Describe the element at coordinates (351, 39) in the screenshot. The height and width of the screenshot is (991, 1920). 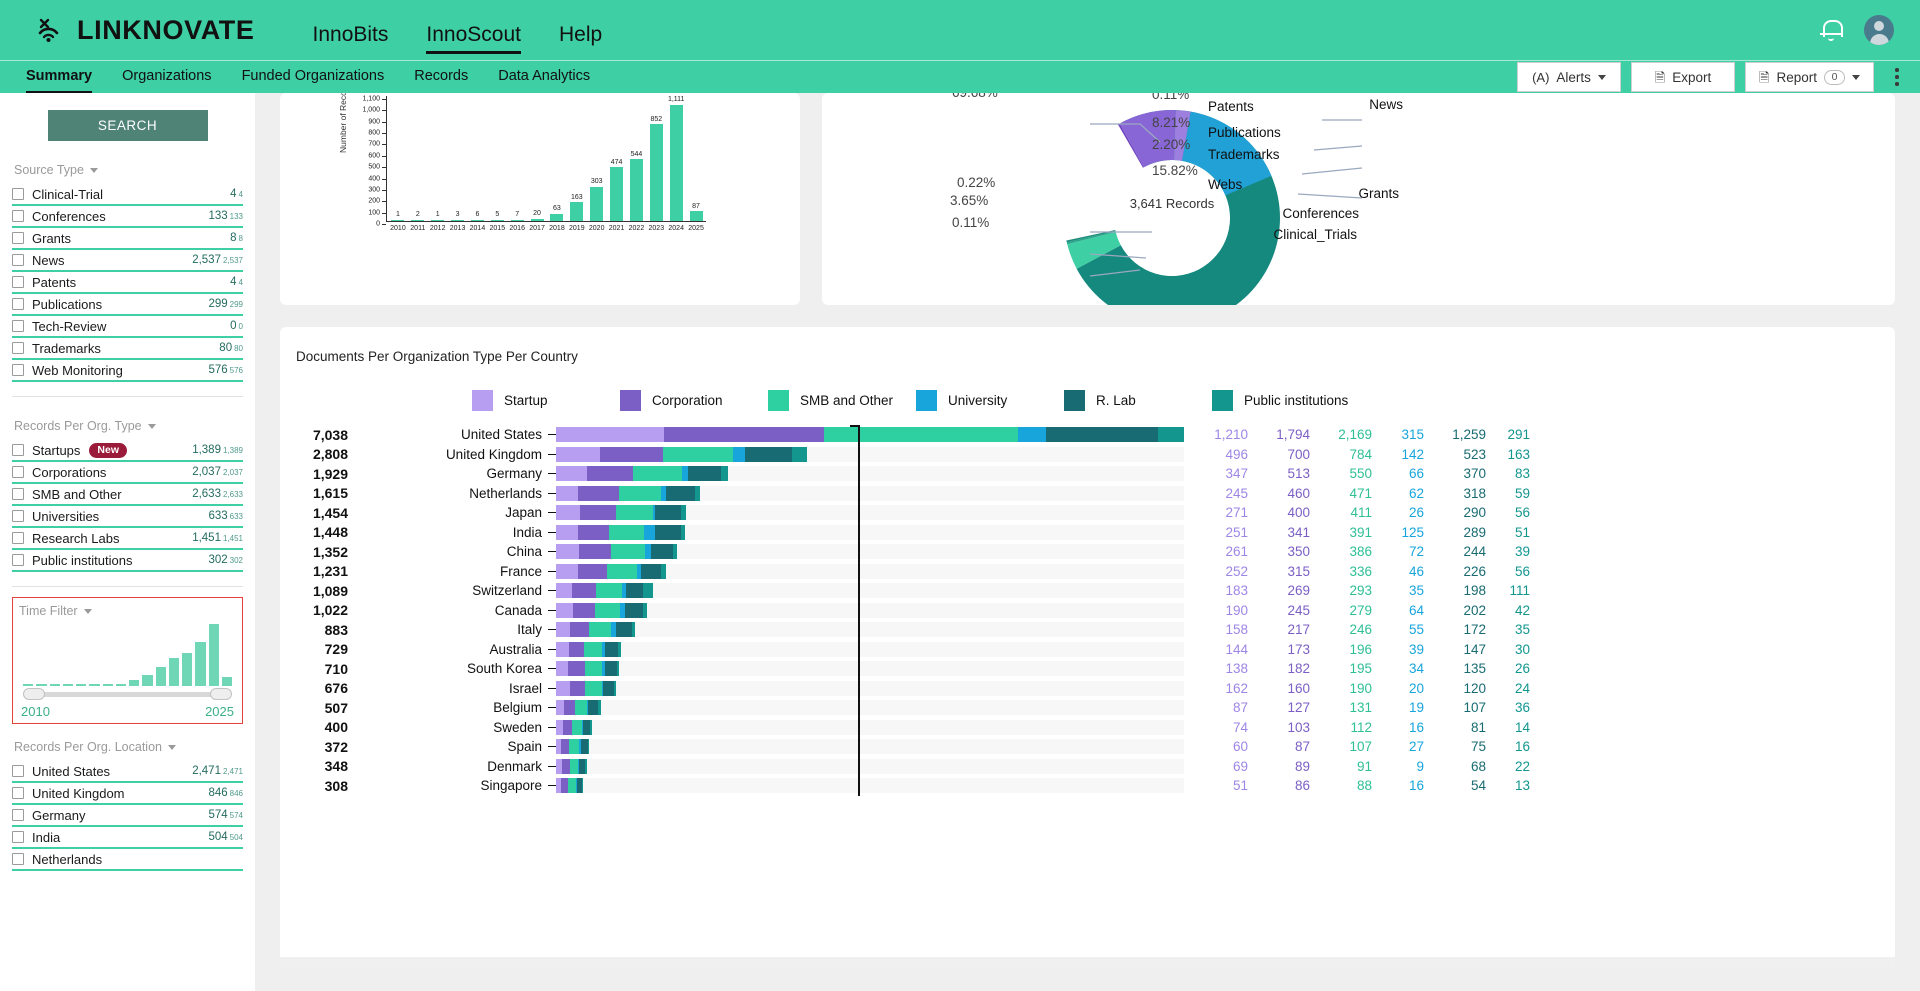
I see `nav-item-innobits: InnoBits` at that location.